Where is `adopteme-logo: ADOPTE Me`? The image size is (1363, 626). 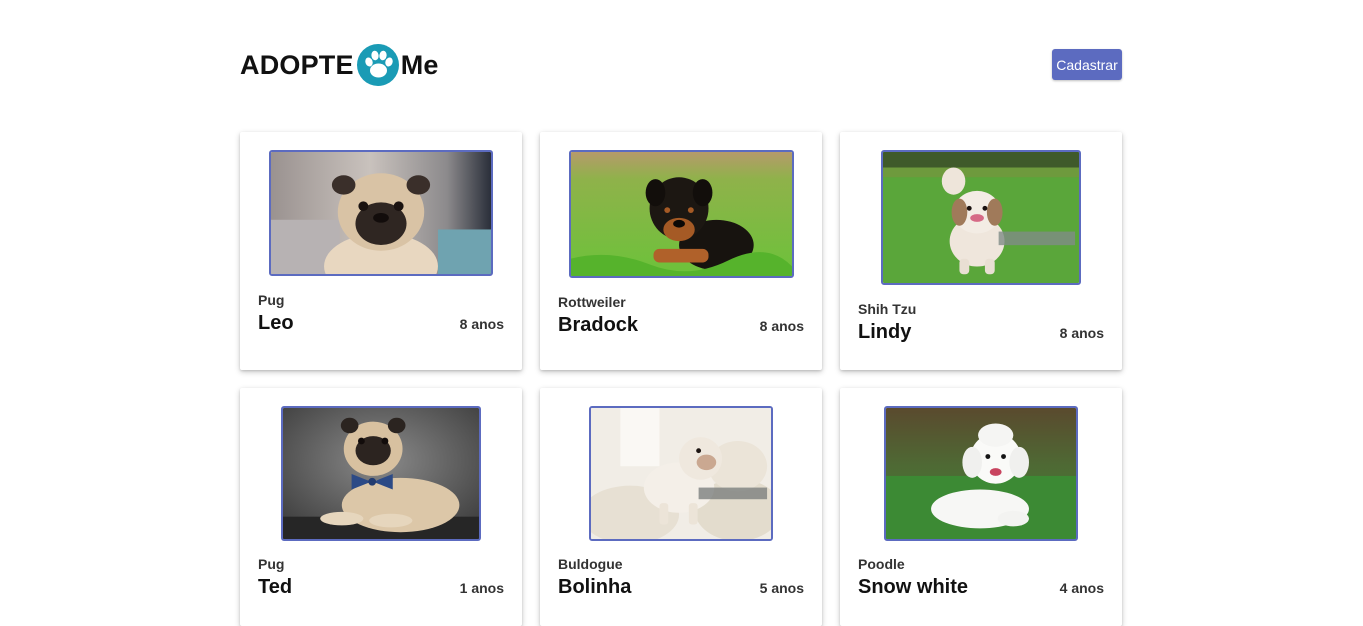 adopteme-logo: ADOPTE Me is located at coordinates (339, 65).